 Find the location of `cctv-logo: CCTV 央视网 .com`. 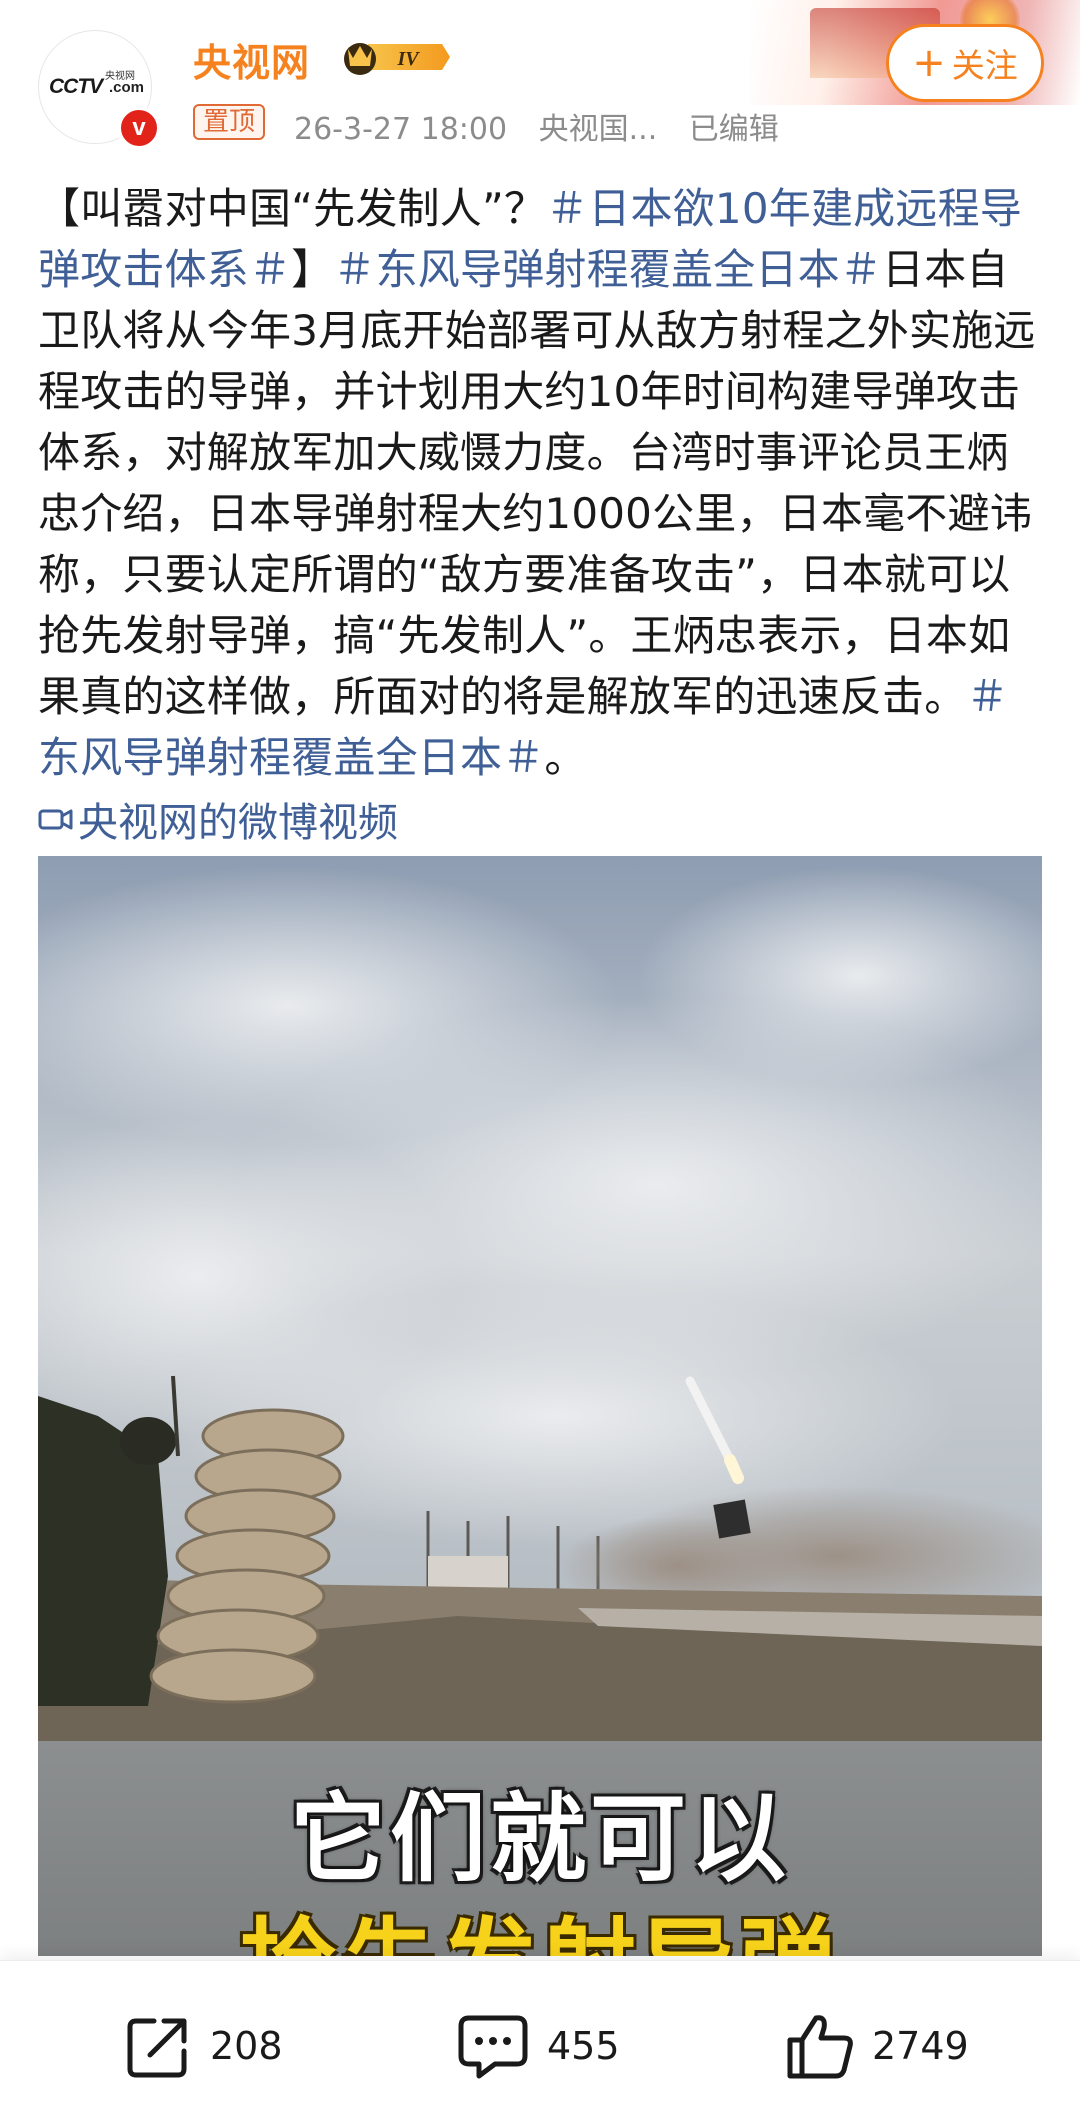

cctv-logo: CCTV 央视网 .com is located at coordinates (97, 87).